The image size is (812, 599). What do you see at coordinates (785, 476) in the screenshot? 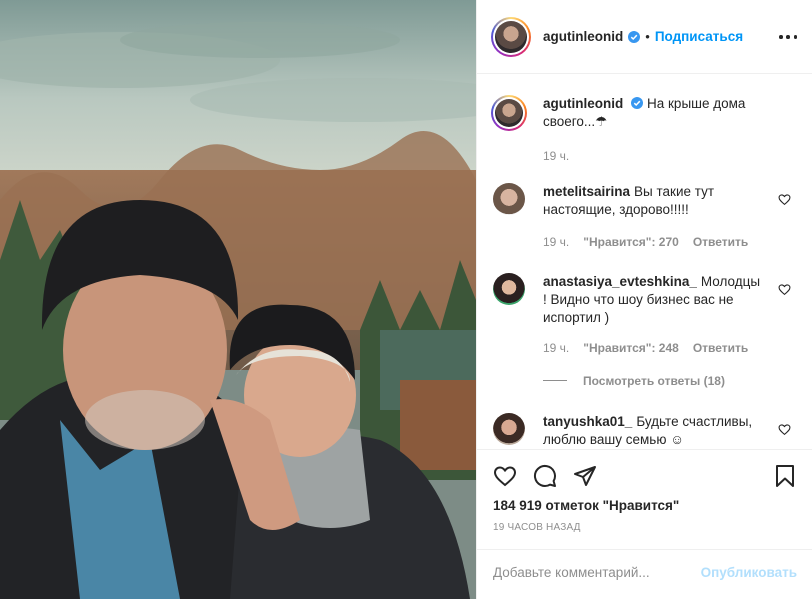
I see `bookmark-icon` at bounding box center [785, 476].